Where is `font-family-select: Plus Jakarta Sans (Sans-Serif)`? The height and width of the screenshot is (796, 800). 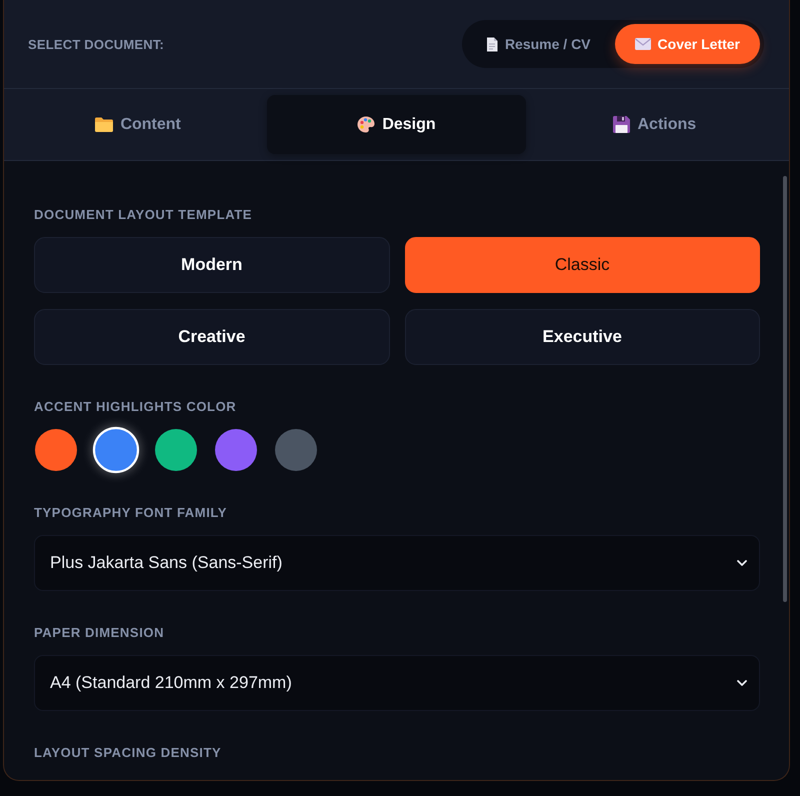
font-family-select: Plus Jakarta Sans (Sans-Serif) is located at coordinates (397, 563).